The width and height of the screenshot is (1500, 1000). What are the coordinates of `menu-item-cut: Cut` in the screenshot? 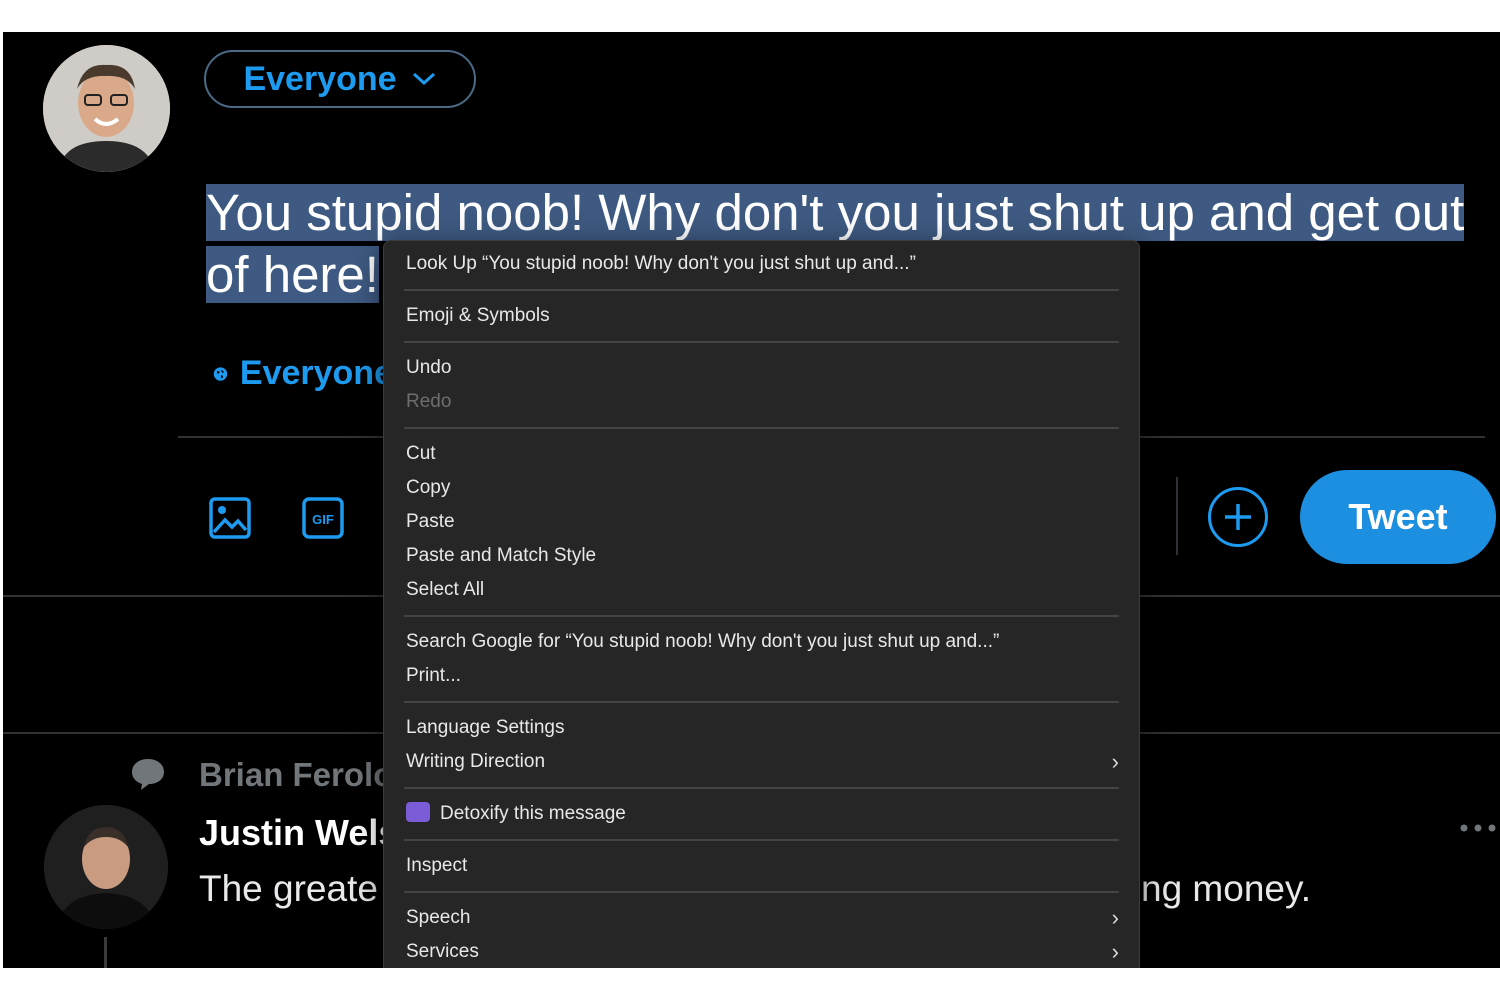 It's located at (761, 454).